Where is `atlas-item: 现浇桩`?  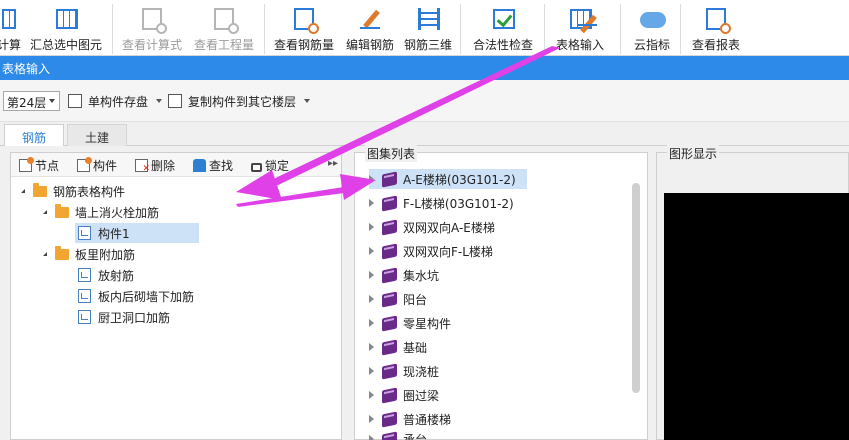
atlas-item: 现浇桩 is located at coordinates (404, 371).